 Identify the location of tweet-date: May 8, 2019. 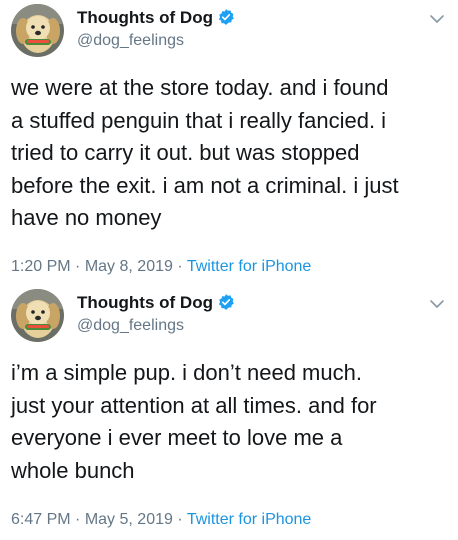
(129, 266).